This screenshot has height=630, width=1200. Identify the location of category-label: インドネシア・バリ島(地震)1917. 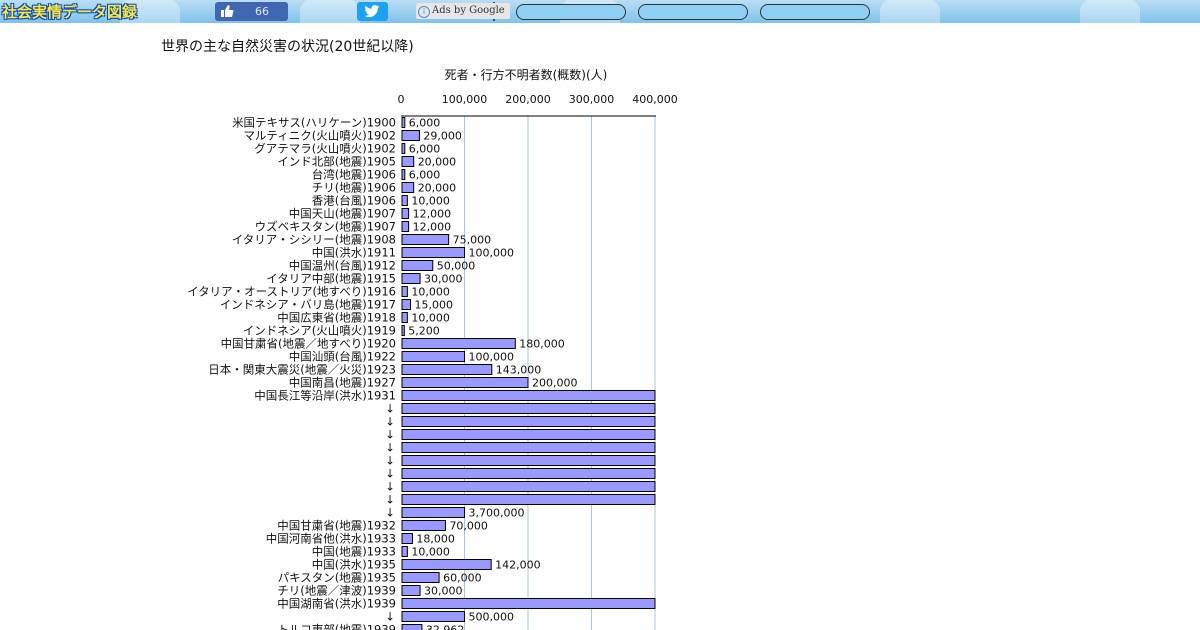
(308, 305).